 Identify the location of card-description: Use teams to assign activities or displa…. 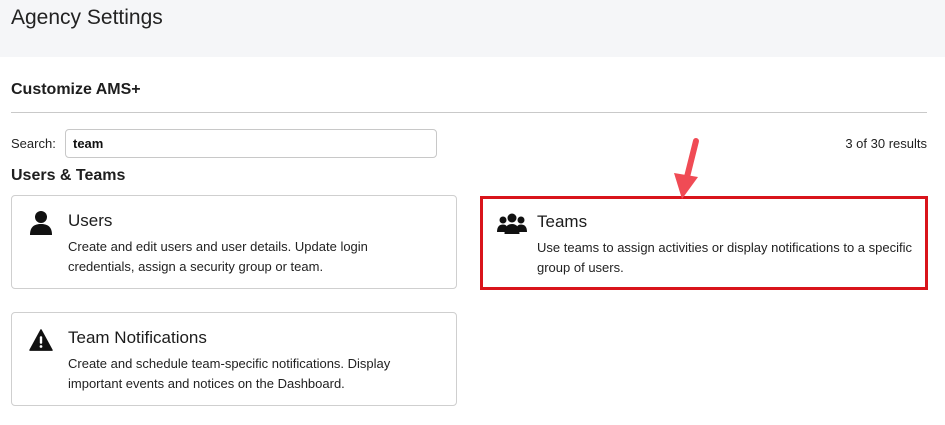
(725, 257).